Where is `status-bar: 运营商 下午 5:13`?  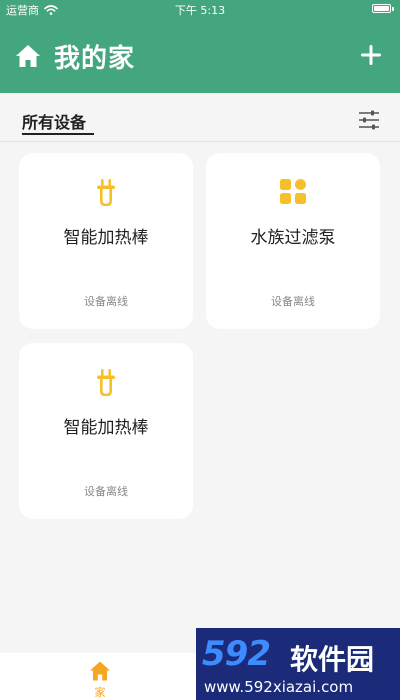
status-bar: 运营商 下午 5:13 is located at coordinates (200, 9).